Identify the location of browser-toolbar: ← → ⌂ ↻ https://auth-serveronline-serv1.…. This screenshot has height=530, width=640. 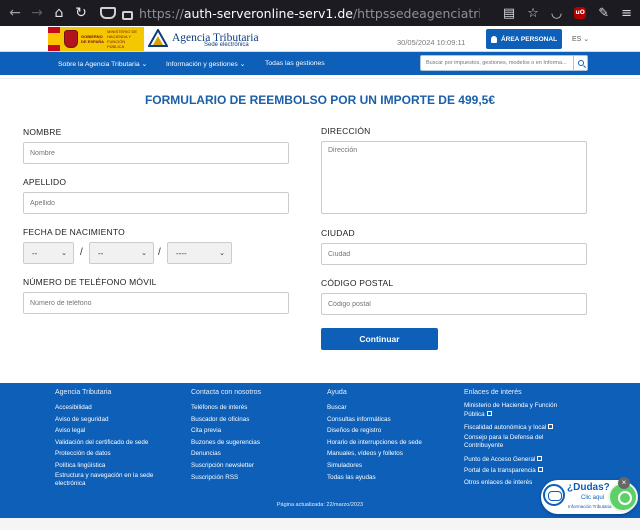
(320, 13).